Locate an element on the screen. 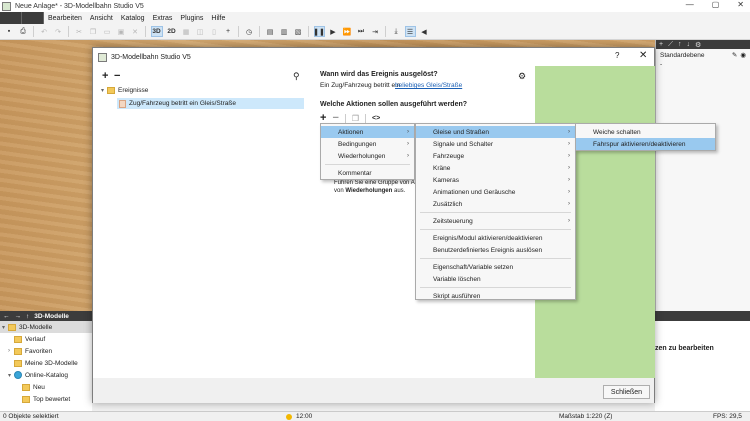 This screenshot has height=421, width=750. menu-item-wiederholungen: Wiederholungen › is located at coordinates (367, 156).